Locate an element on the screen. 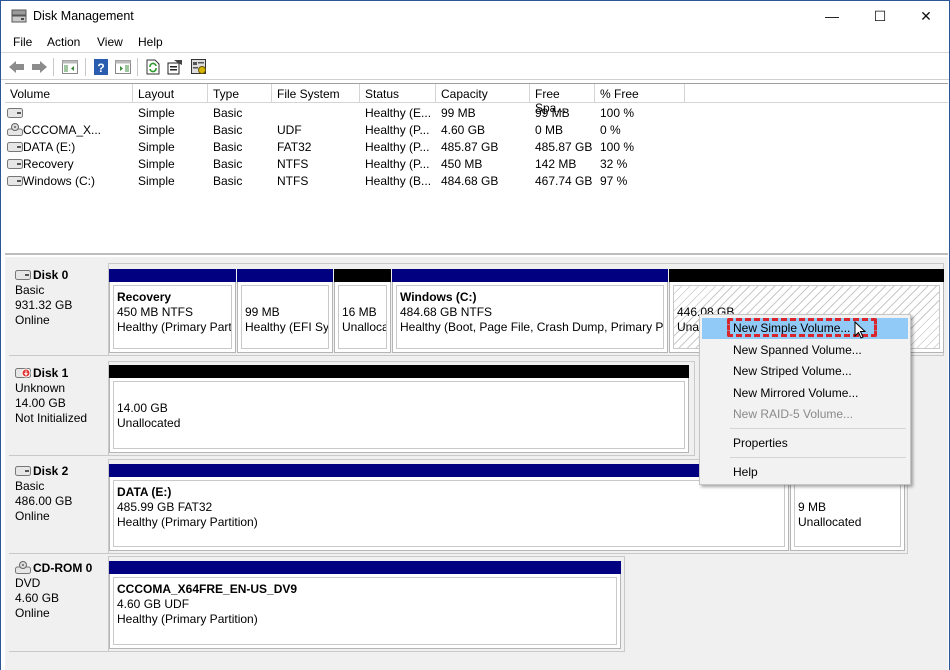  partition-disk1-unallocated: 14.00 GB Unallocated is located at coordinates (399, 409).